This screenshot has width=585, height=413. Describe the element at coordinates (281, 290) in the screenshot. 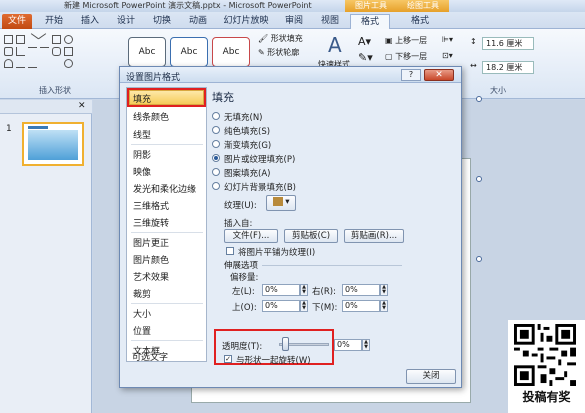

I see `left-offset-input: 0%` at that location.